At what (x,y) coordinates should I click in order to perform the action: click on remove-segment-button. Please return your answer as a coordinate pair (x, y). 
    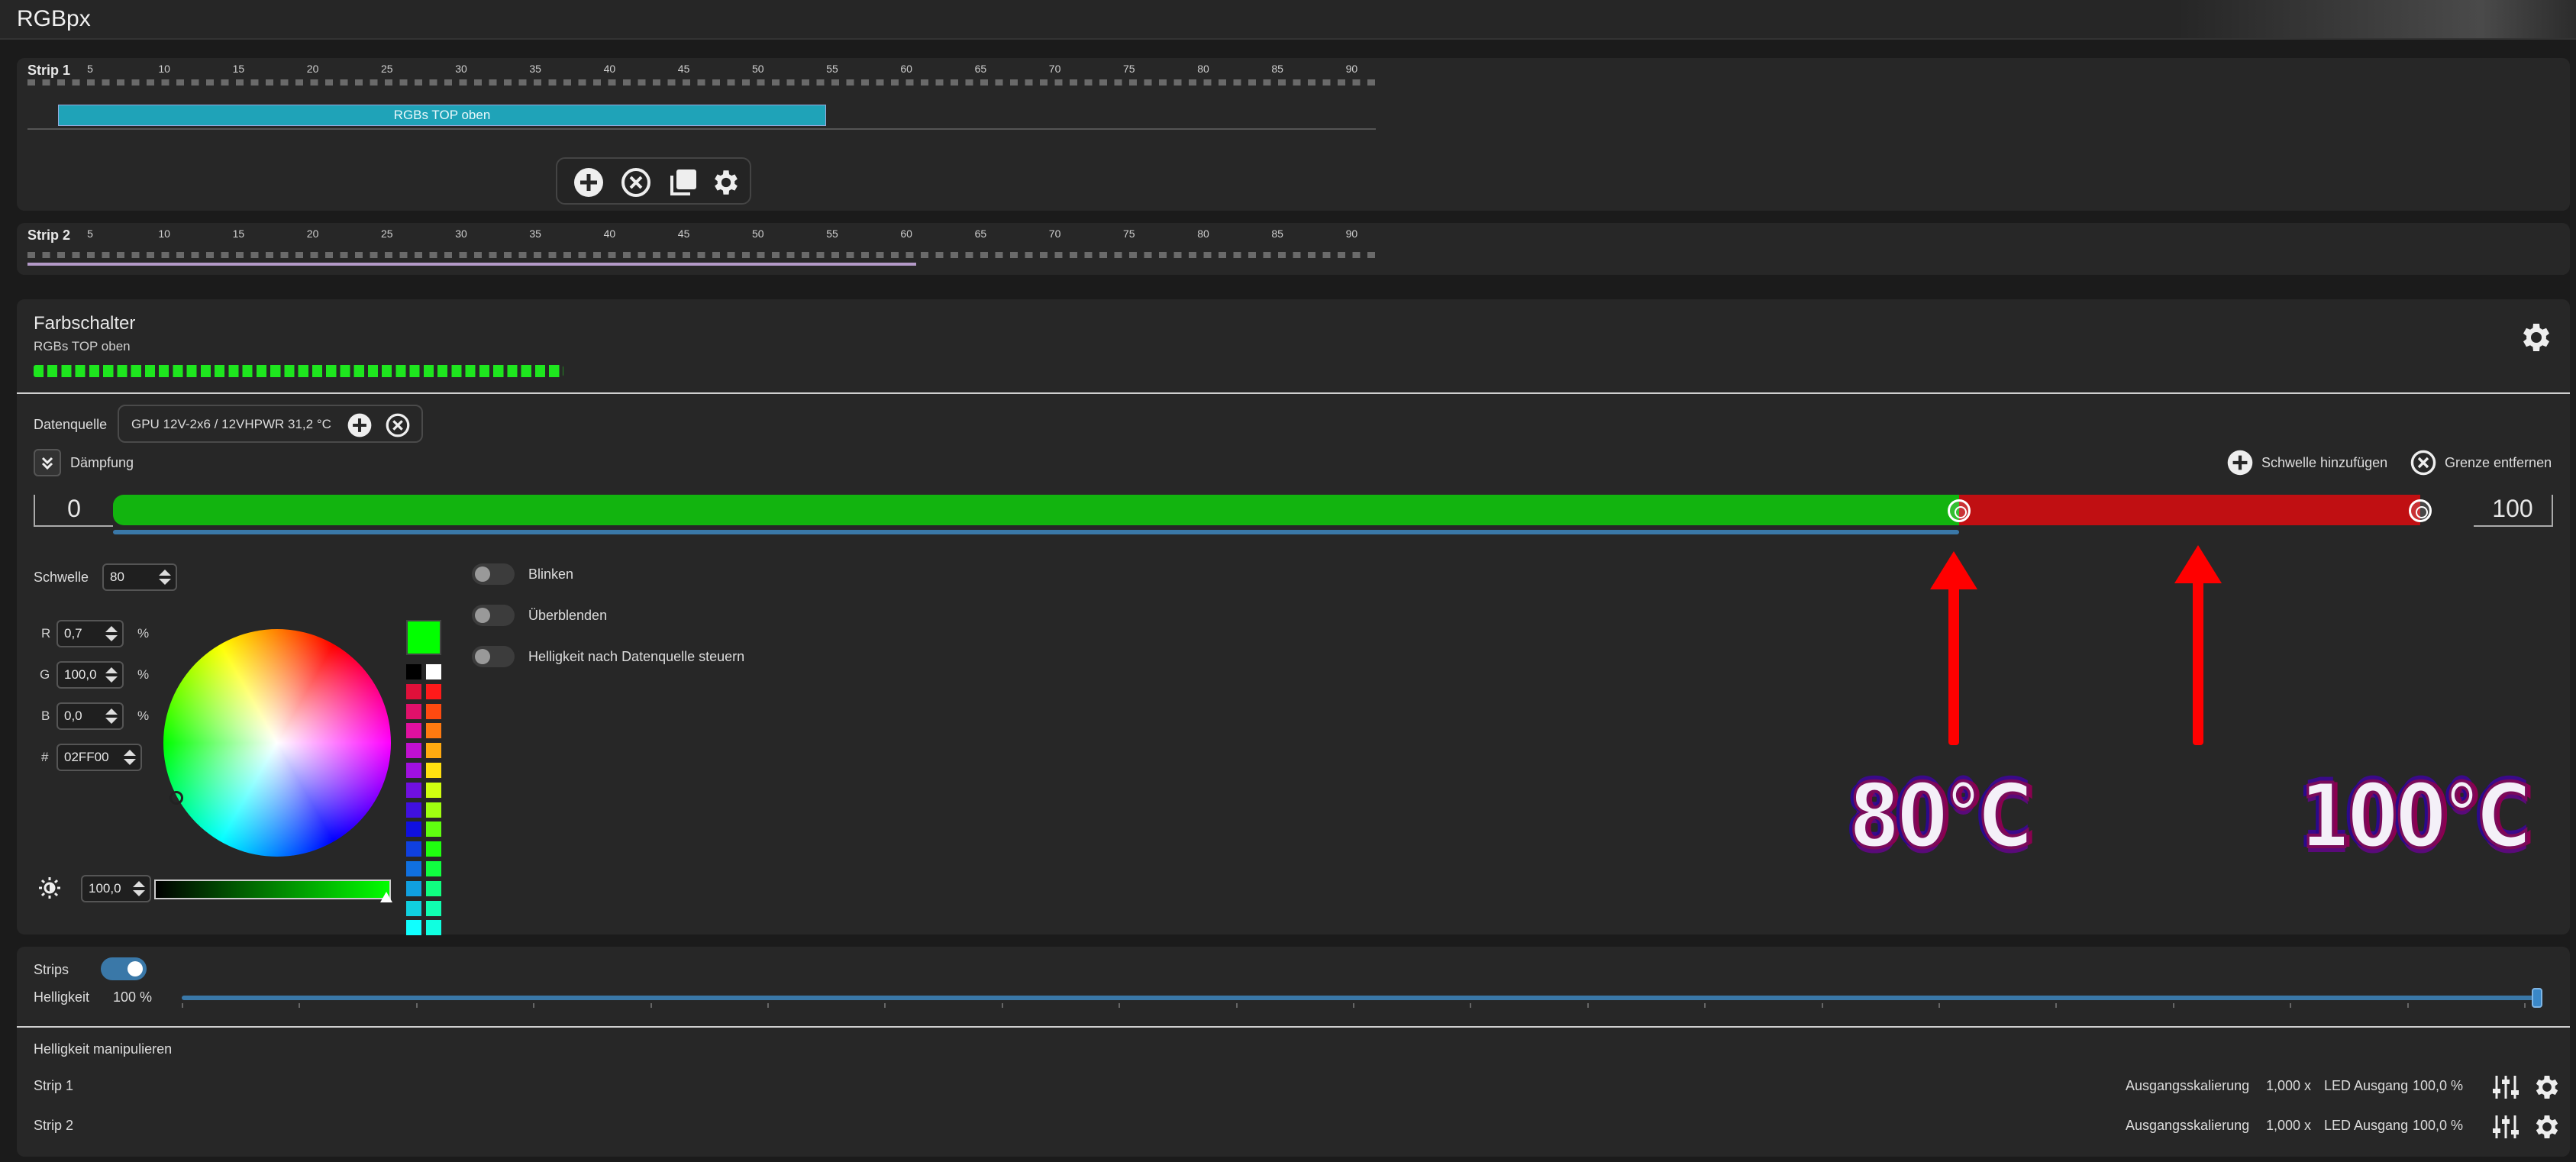
    Looking at the image, I should click on (636, 182).